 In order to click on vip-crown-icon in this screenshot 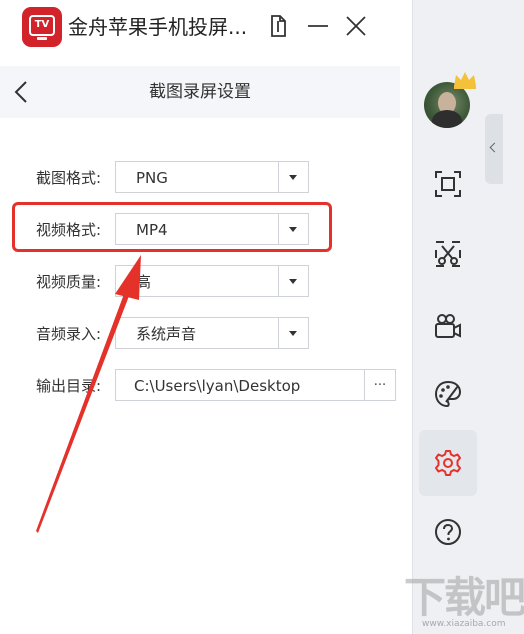, I will do `click(465, 80)`.